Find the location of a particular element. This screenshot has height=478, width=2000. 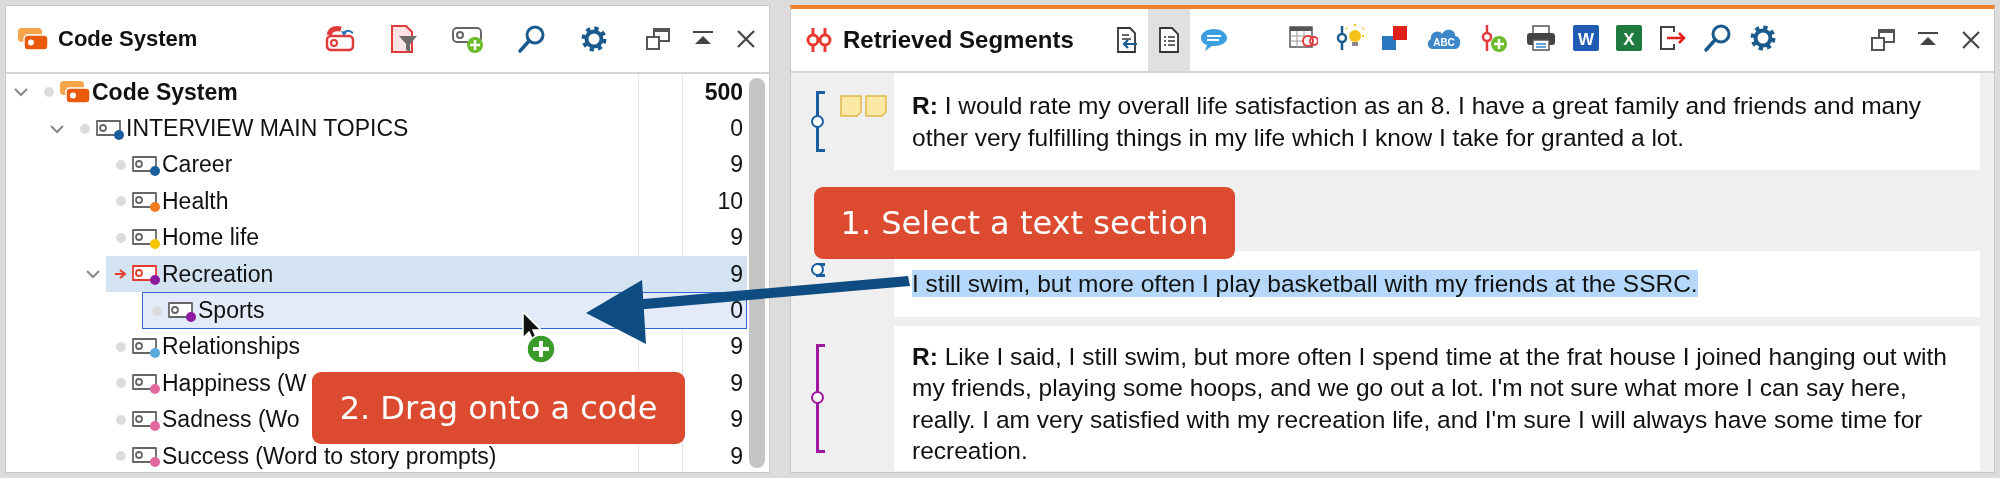

code-label: Code System is located at coordinates (165, 92).